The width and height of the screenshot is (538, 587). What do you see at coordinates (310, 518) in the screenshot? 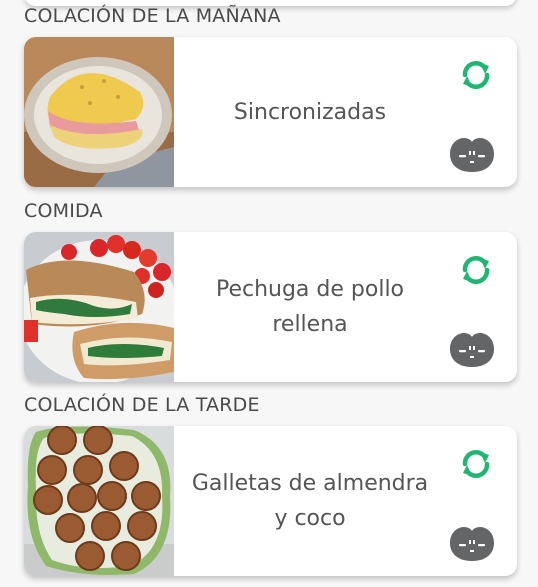
I see `meal-name-line: y coco` at bounding box center [310, 518].